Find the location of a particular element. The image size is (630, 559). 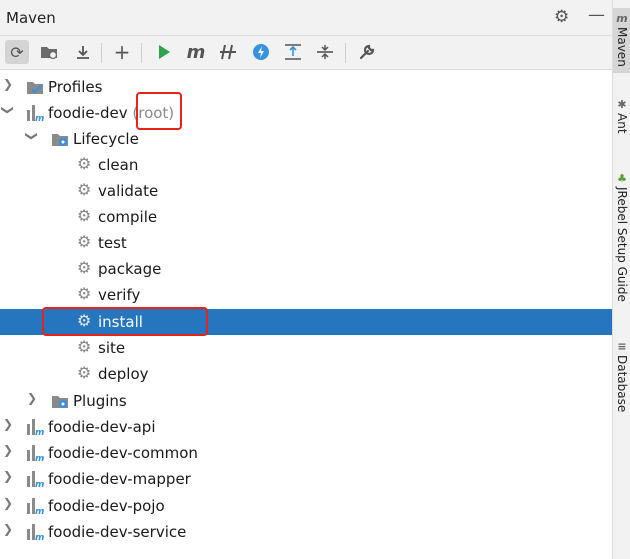

tree-label: foodie-dev-api is located at coordinates (102, 427).